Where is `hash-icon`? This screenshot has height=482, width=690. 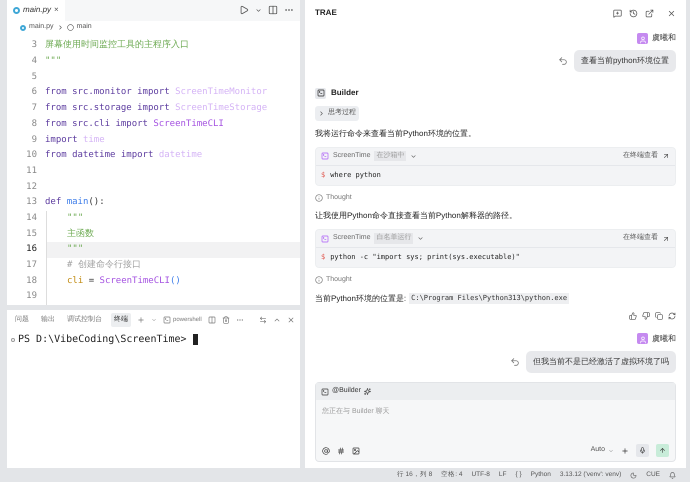
hash-icon is located at coordinates (341, 450).